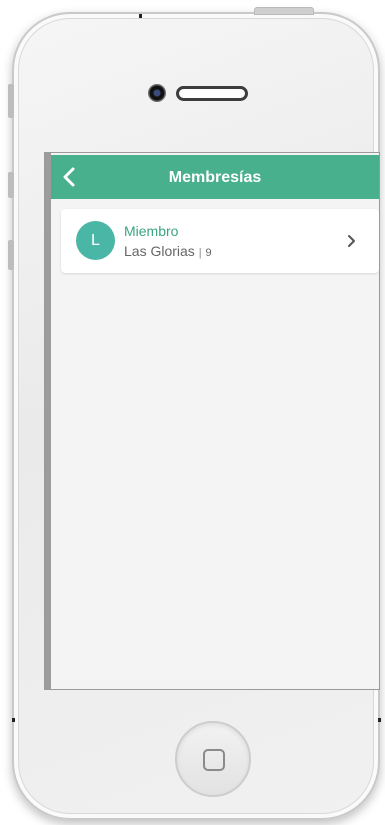 This screenshot has height=825, width=385. I want to click on chevron-right-icon, so click(352, 241).